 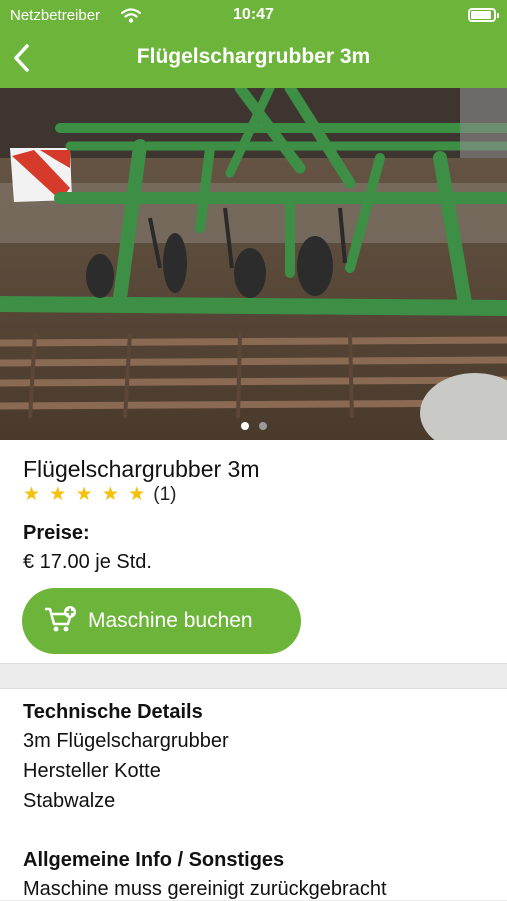 What do you see at coordinates (205, 889) in the screenshot?
I see `general-info-line: Maschine muss gereinigt zurückgebracht` at bounding box center [205, 889].